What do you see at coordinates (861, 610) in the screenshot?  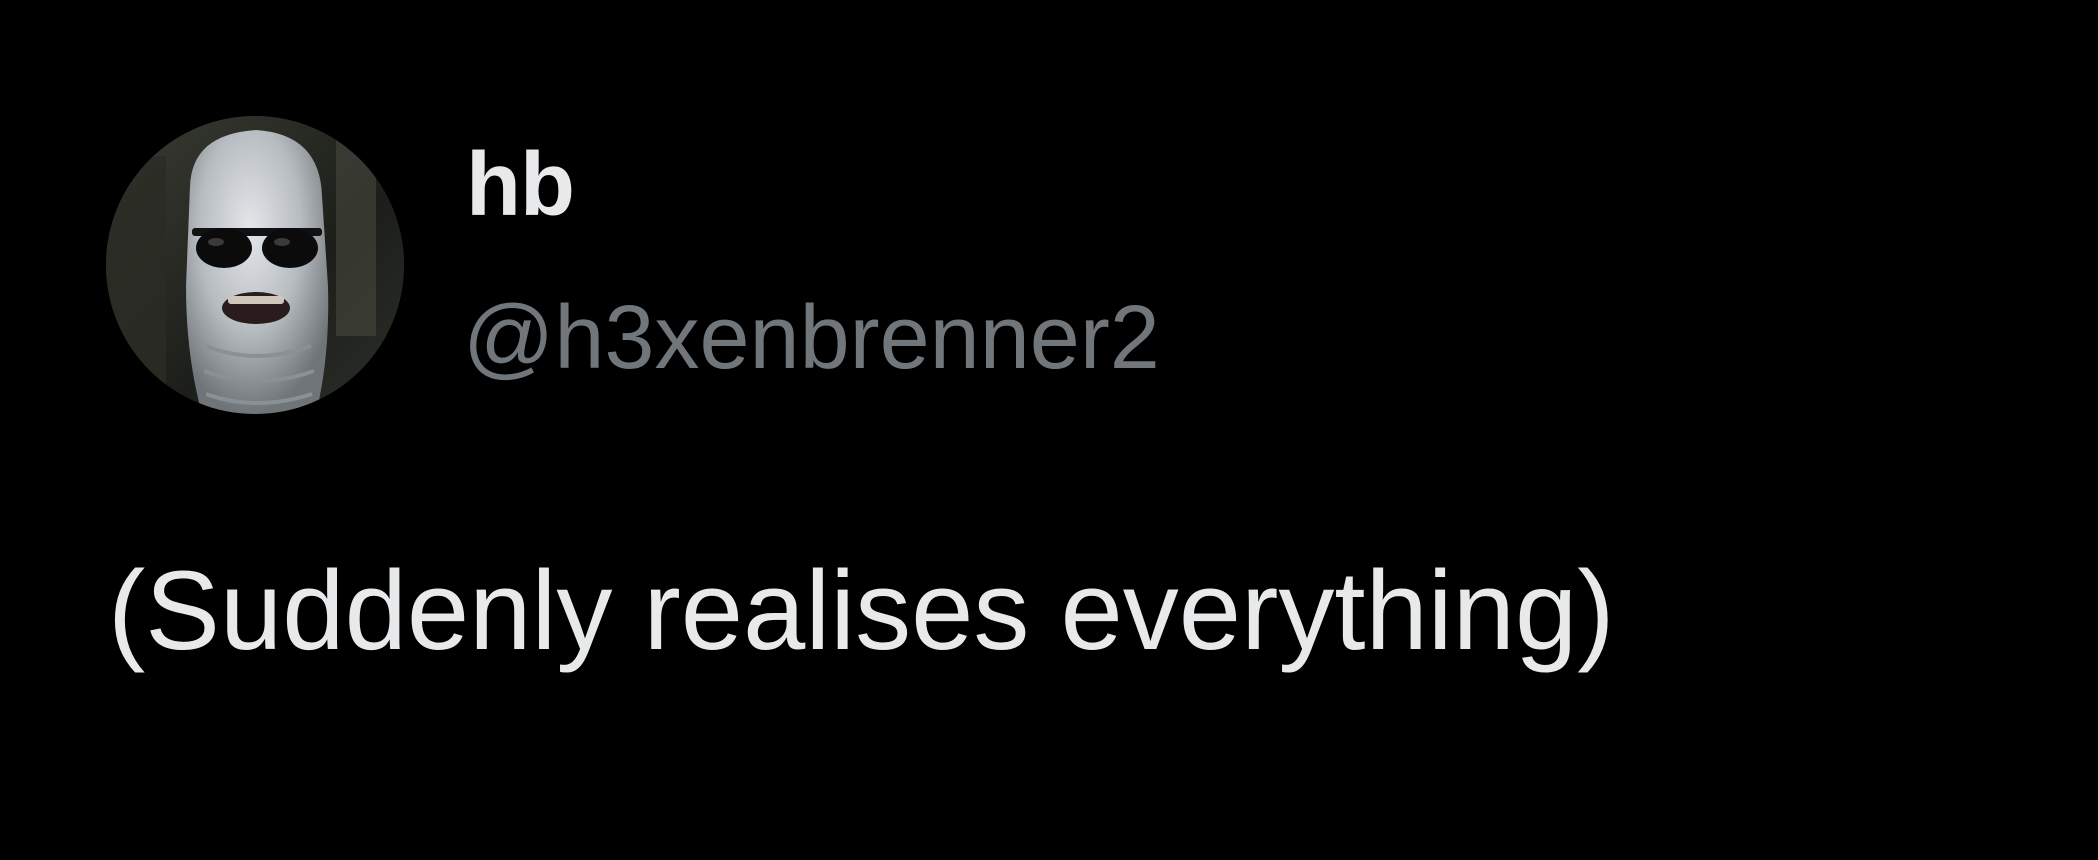 I see `tweet-text: (Suddenly realises everything)` at bounding box center [861, 610].